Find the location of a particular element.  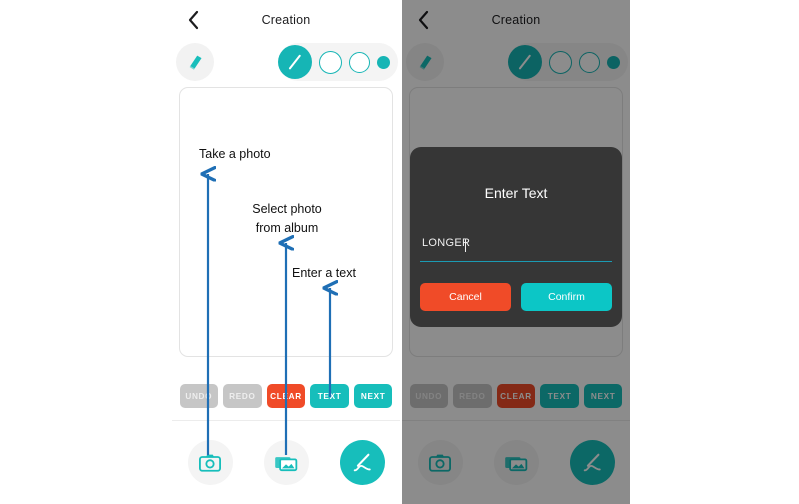

cancel-button: Cancel is located at coordinates (465, 297).